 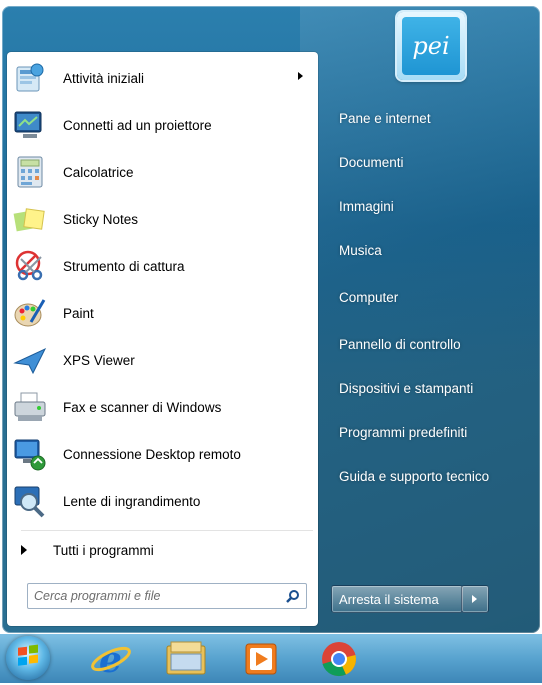 I want to click on calculator-icon, so click(x=30, y=172).